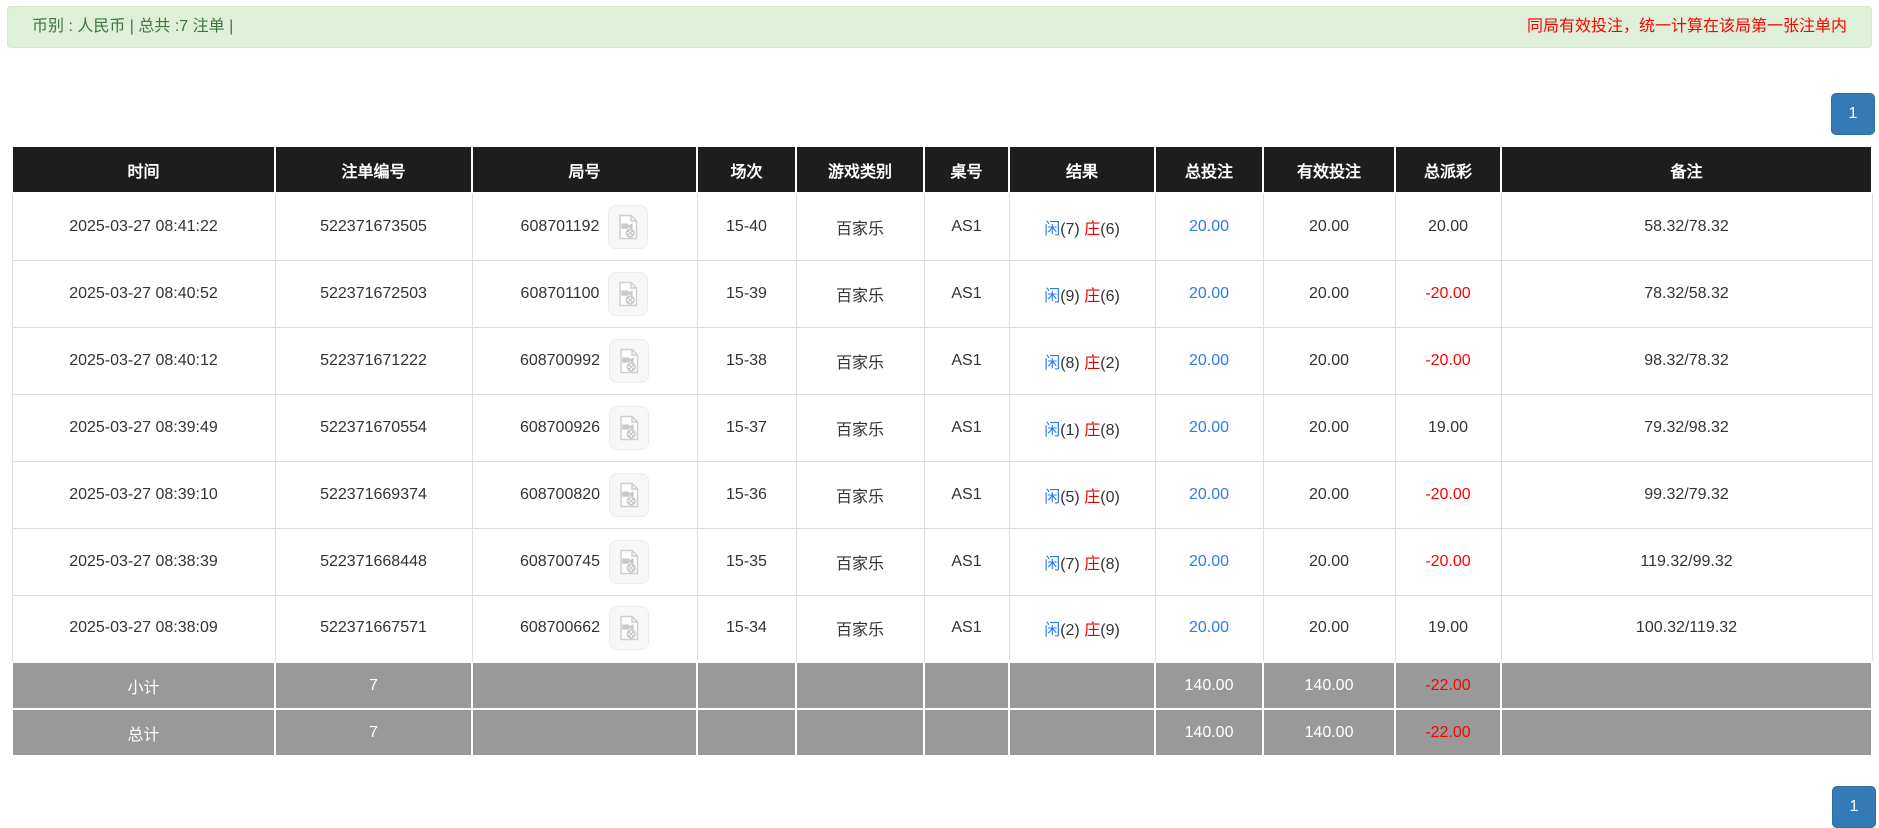  I want to click on game-no-value: 608701100, so click(560, 293).